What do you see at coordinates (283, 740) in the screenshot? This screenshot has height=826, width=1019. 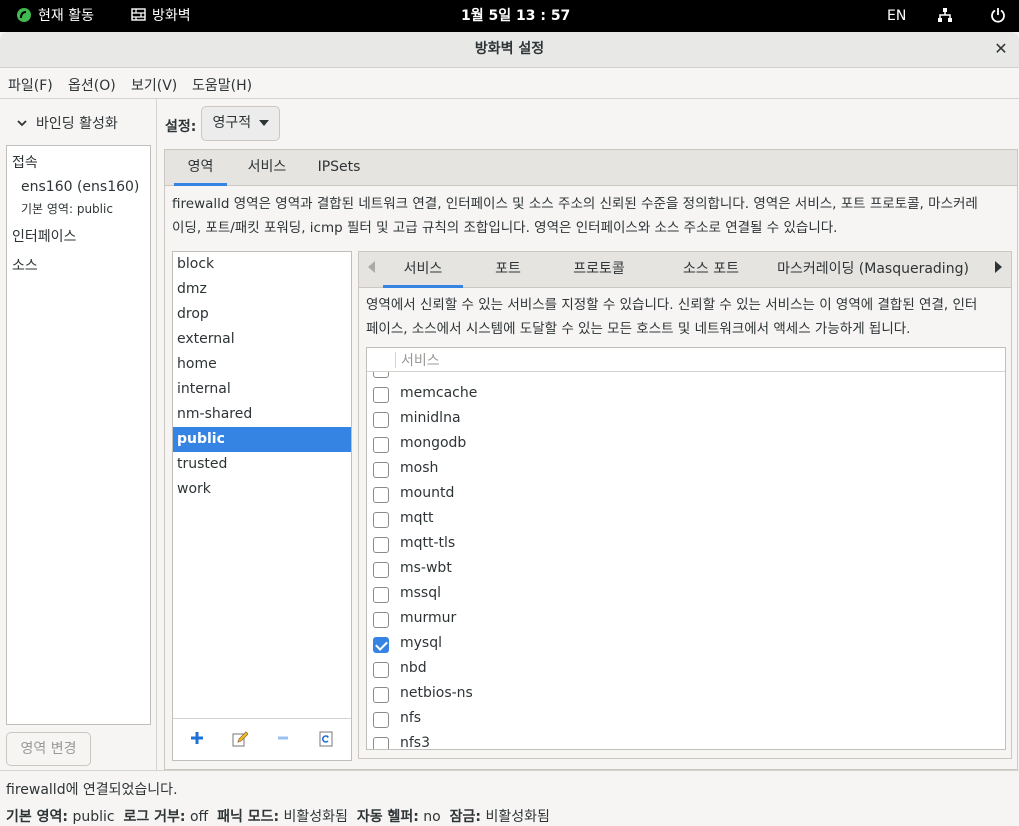 I see `remove-zone-icon` at bounding box center [283, 740].